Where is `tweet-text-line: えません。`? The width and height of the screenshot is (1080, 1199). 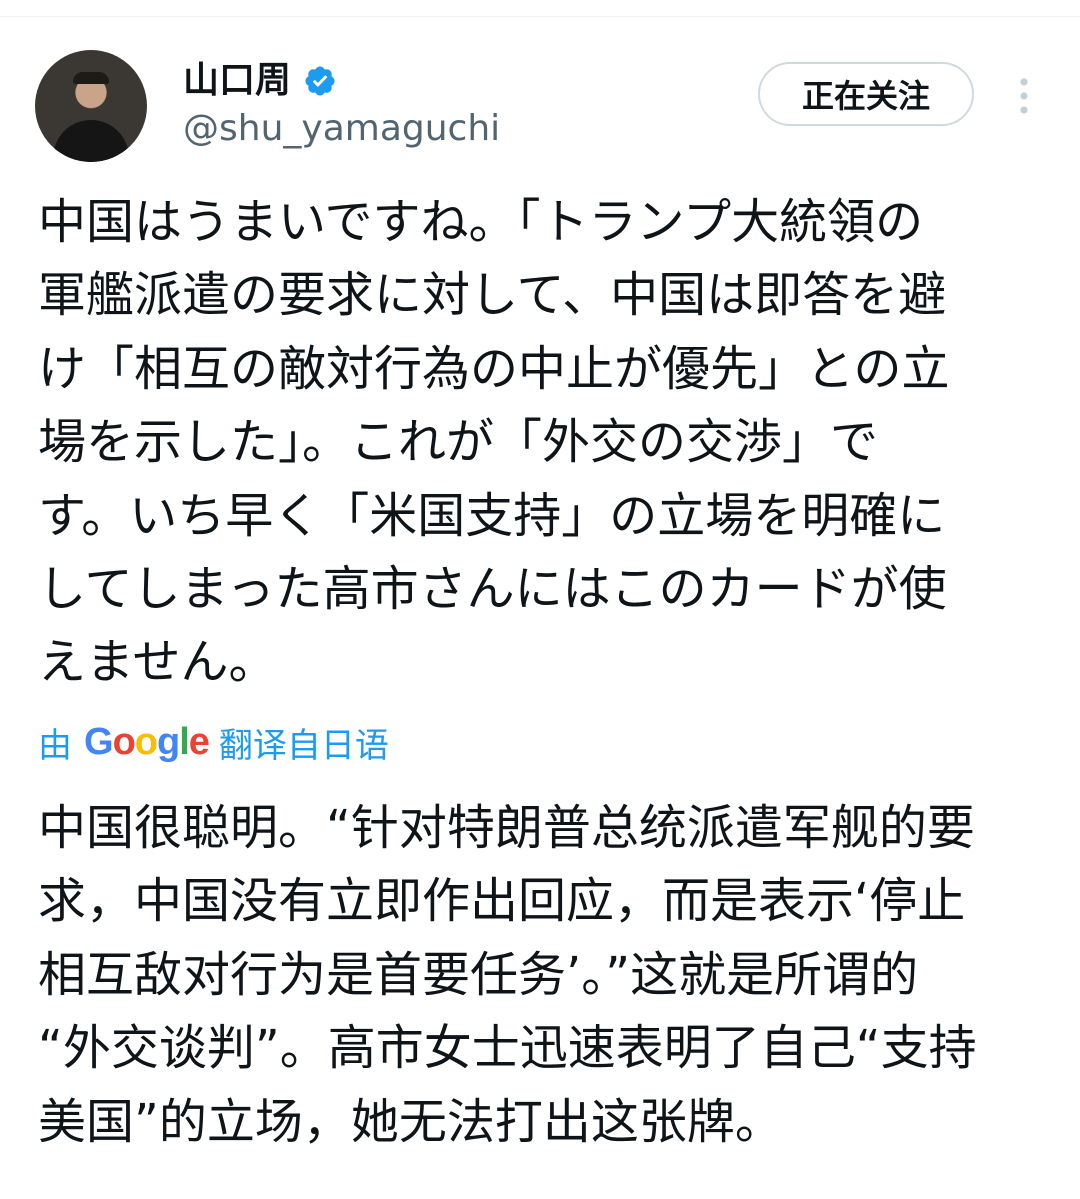
tweet-text-line: えません。 is located at coordinates (157, 662).